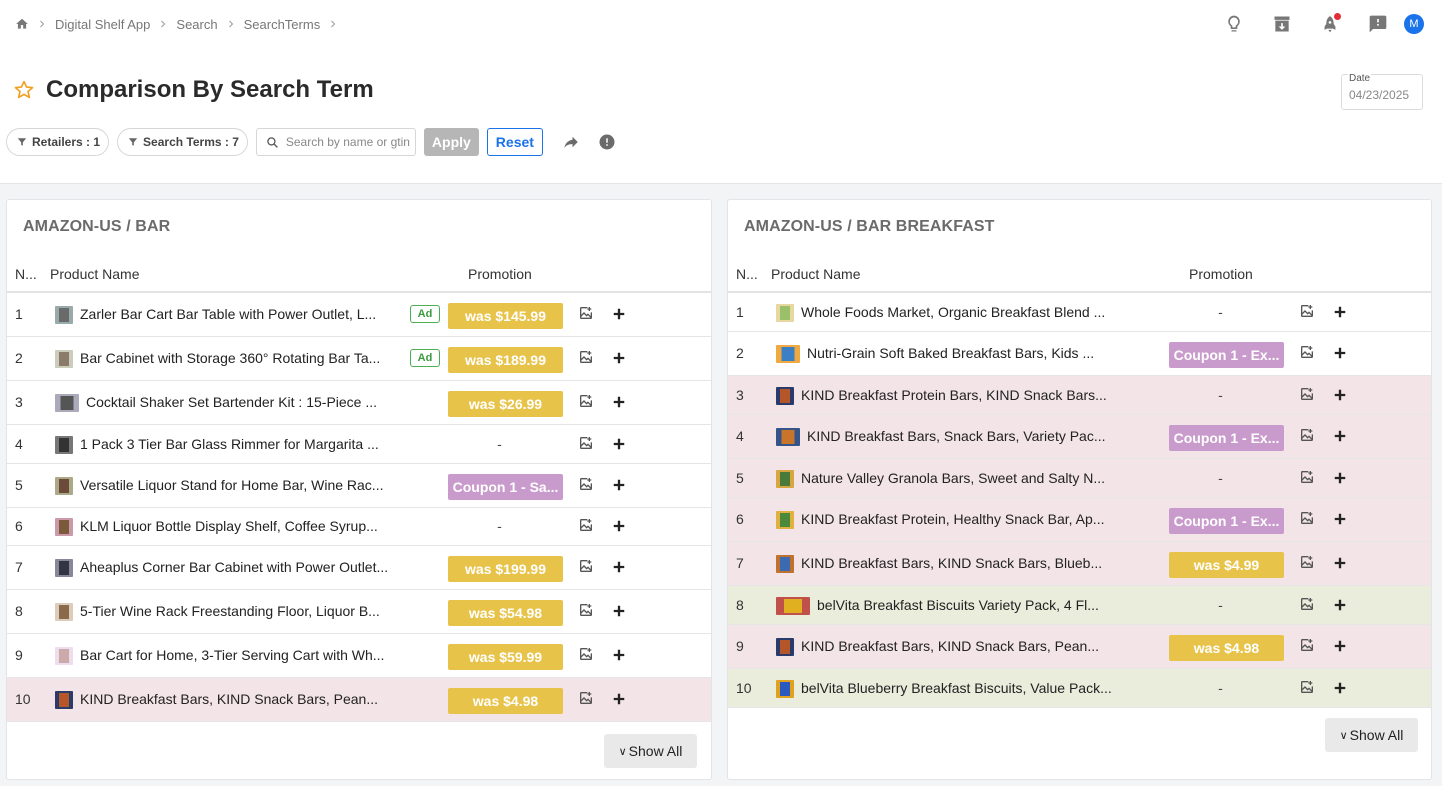 This screenshot has height=786, width=1442. Describe the element at coordinates (1234, 24) in the screenshot. I see `lightbulb-icon` at that location.